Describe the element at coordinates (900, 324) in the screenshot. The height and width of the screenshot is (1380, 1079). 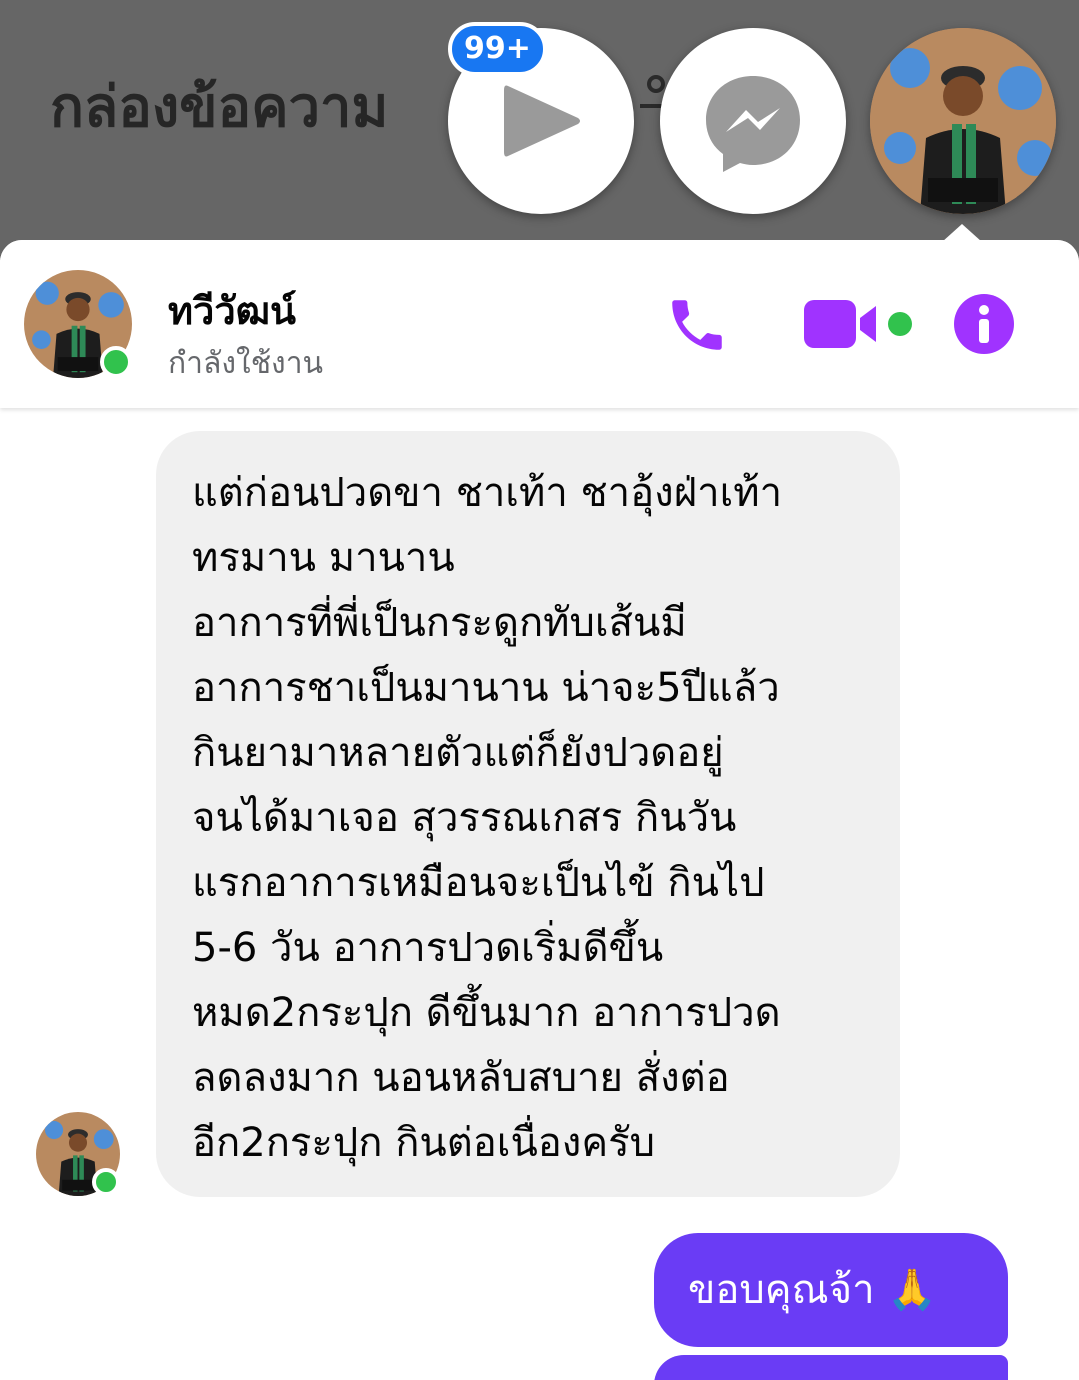
I see `video-active-dot` at that location.